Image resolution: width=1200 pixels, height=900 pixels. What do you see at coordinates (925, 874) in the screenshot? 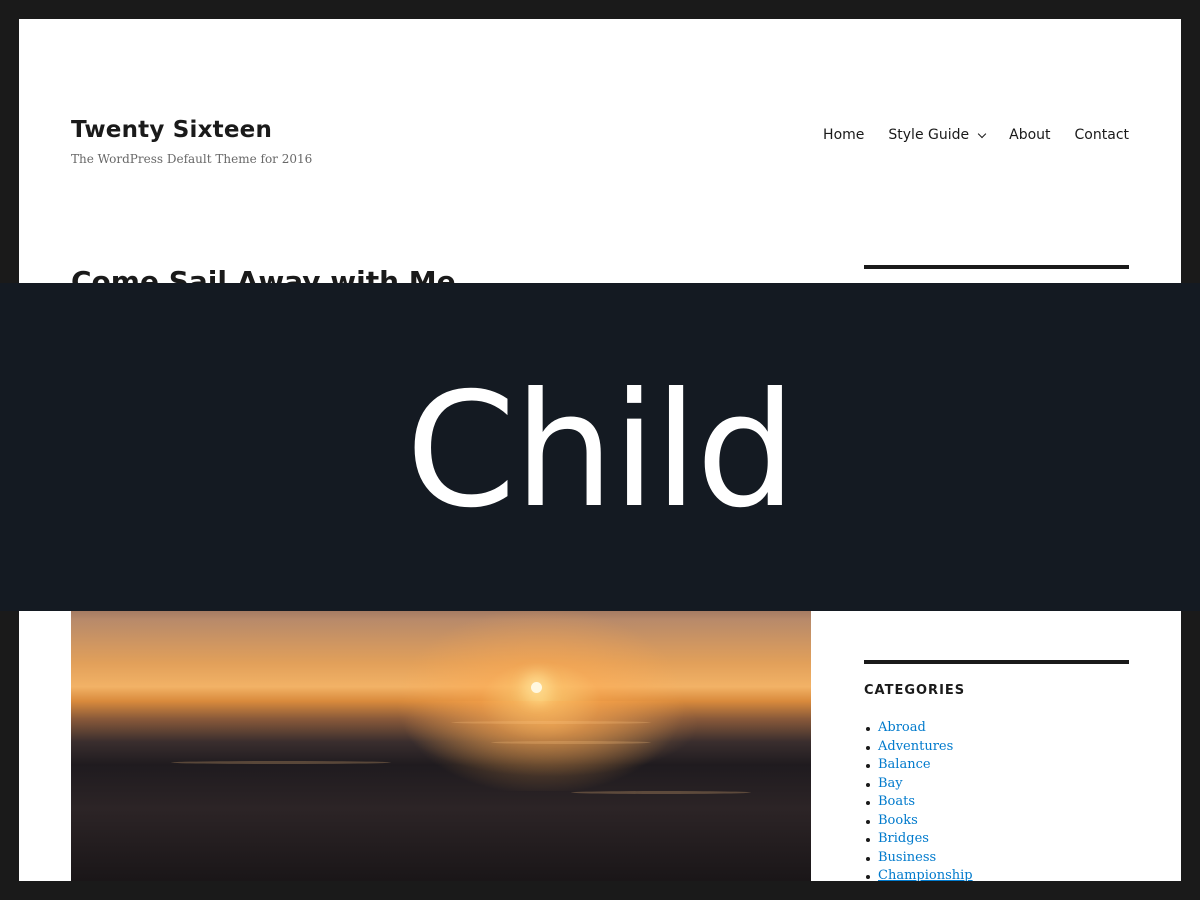
I see `category-link: Championship` at bounding box center [925, 874].